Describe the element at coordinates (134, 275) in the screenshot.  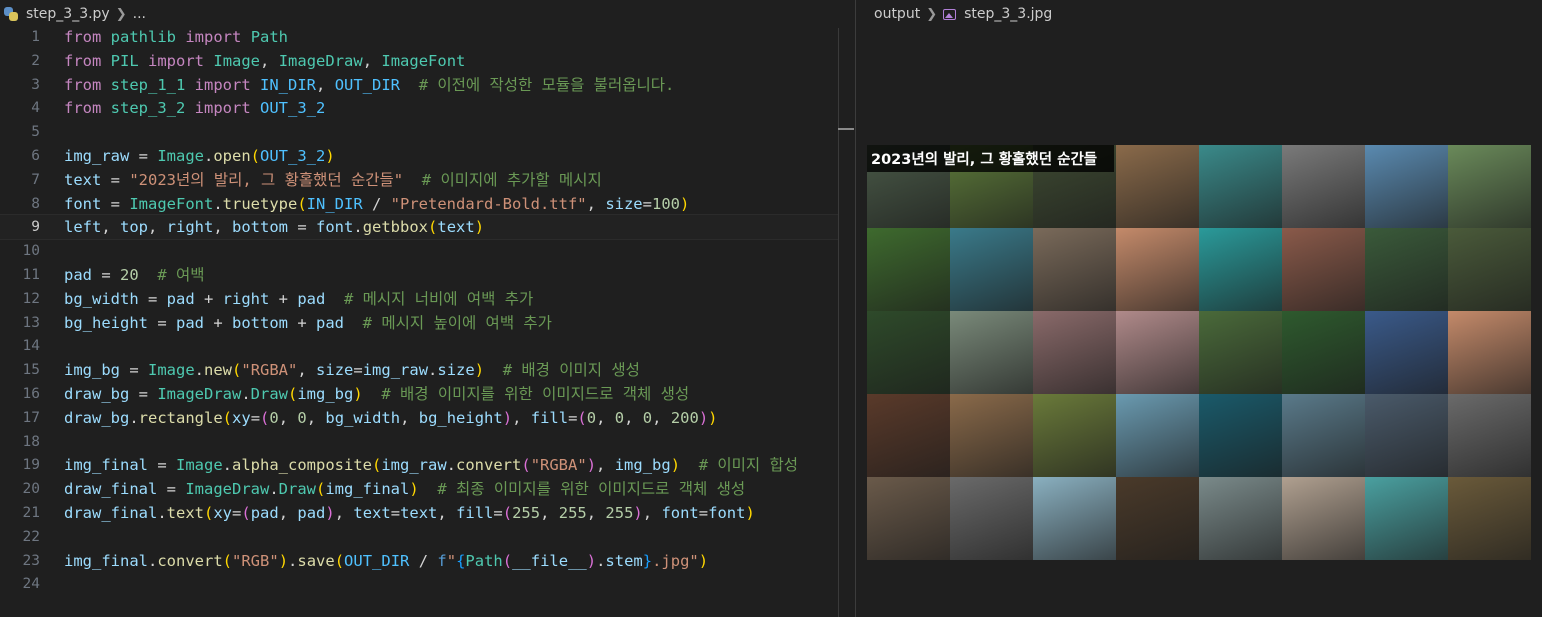
I see `code-text: pad = 20 # 여백` at that location.